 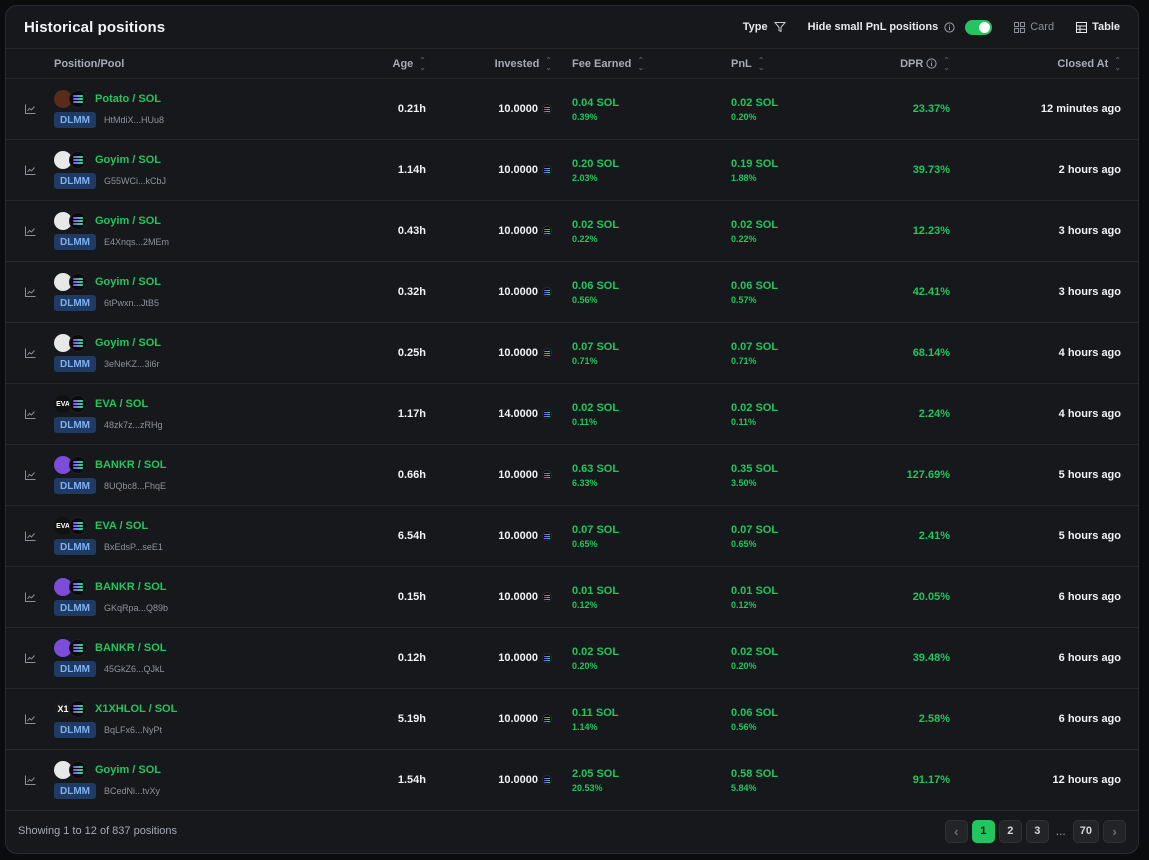 What do you see at coordinates (900, 414) in the screenshot?
I see `dpr-cell: 2.24%` at bounding box center [900, 414].